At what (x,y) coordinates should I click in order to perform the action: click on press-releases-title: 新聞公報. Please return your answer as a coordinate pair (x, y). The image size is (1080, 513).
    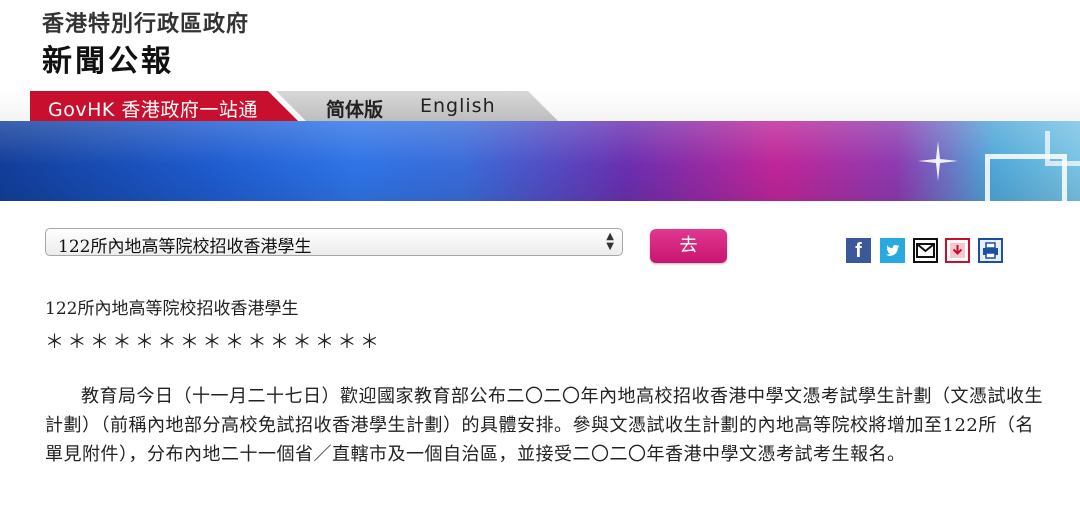
    Looking at the image, I should click on (108, 61).